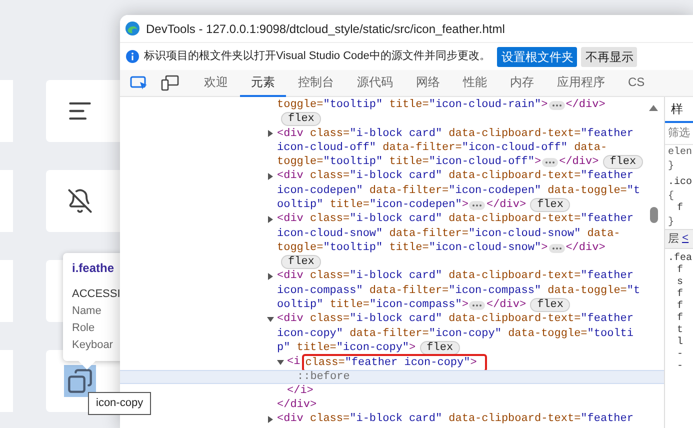  I want to click on browser-logo-icon, so click(132, 28).